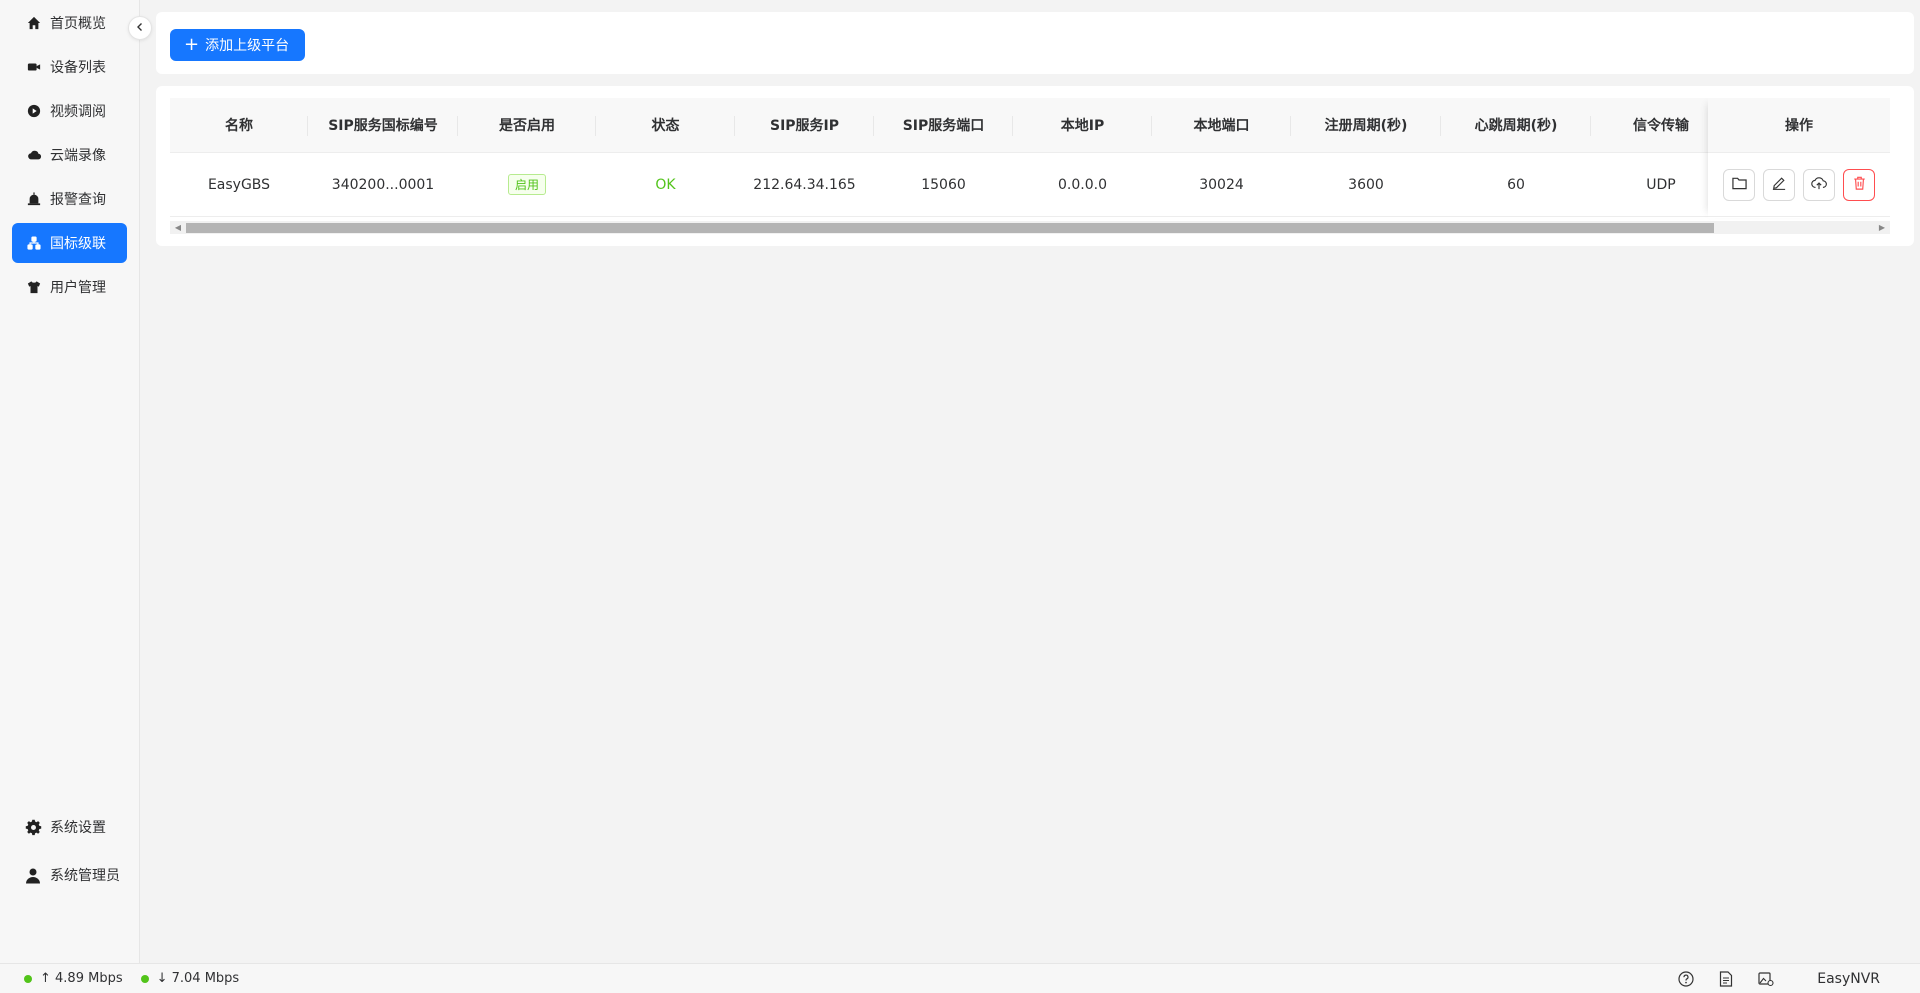  I want to click on enabled-tag: 启用, so click(526, 184).